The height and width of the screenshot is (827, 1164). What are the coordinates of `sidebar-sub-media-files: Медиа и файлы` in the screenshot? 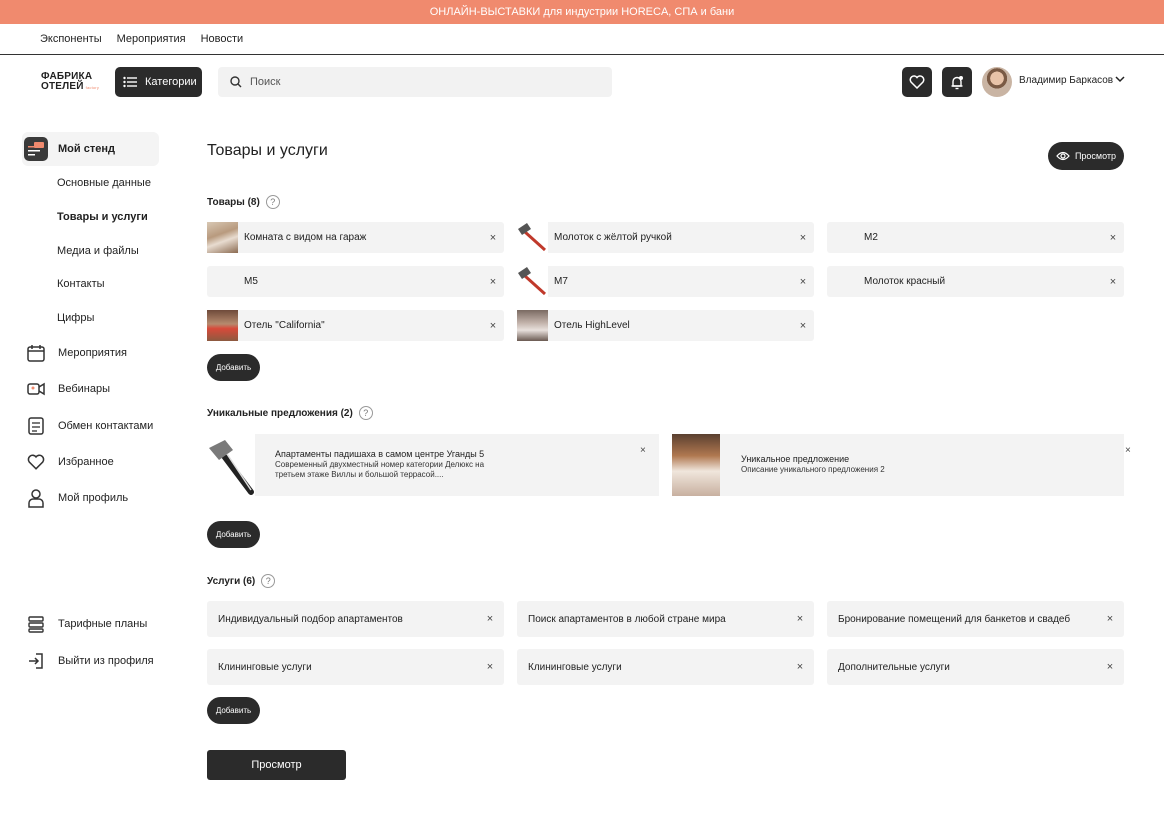 It's located at (98, 251).